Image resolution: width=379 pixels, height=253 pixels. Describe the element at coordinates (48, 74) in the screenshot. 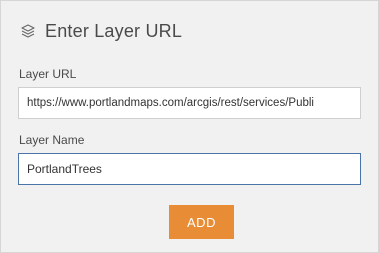

I see `layer-url-label: Layer URL` at that location.